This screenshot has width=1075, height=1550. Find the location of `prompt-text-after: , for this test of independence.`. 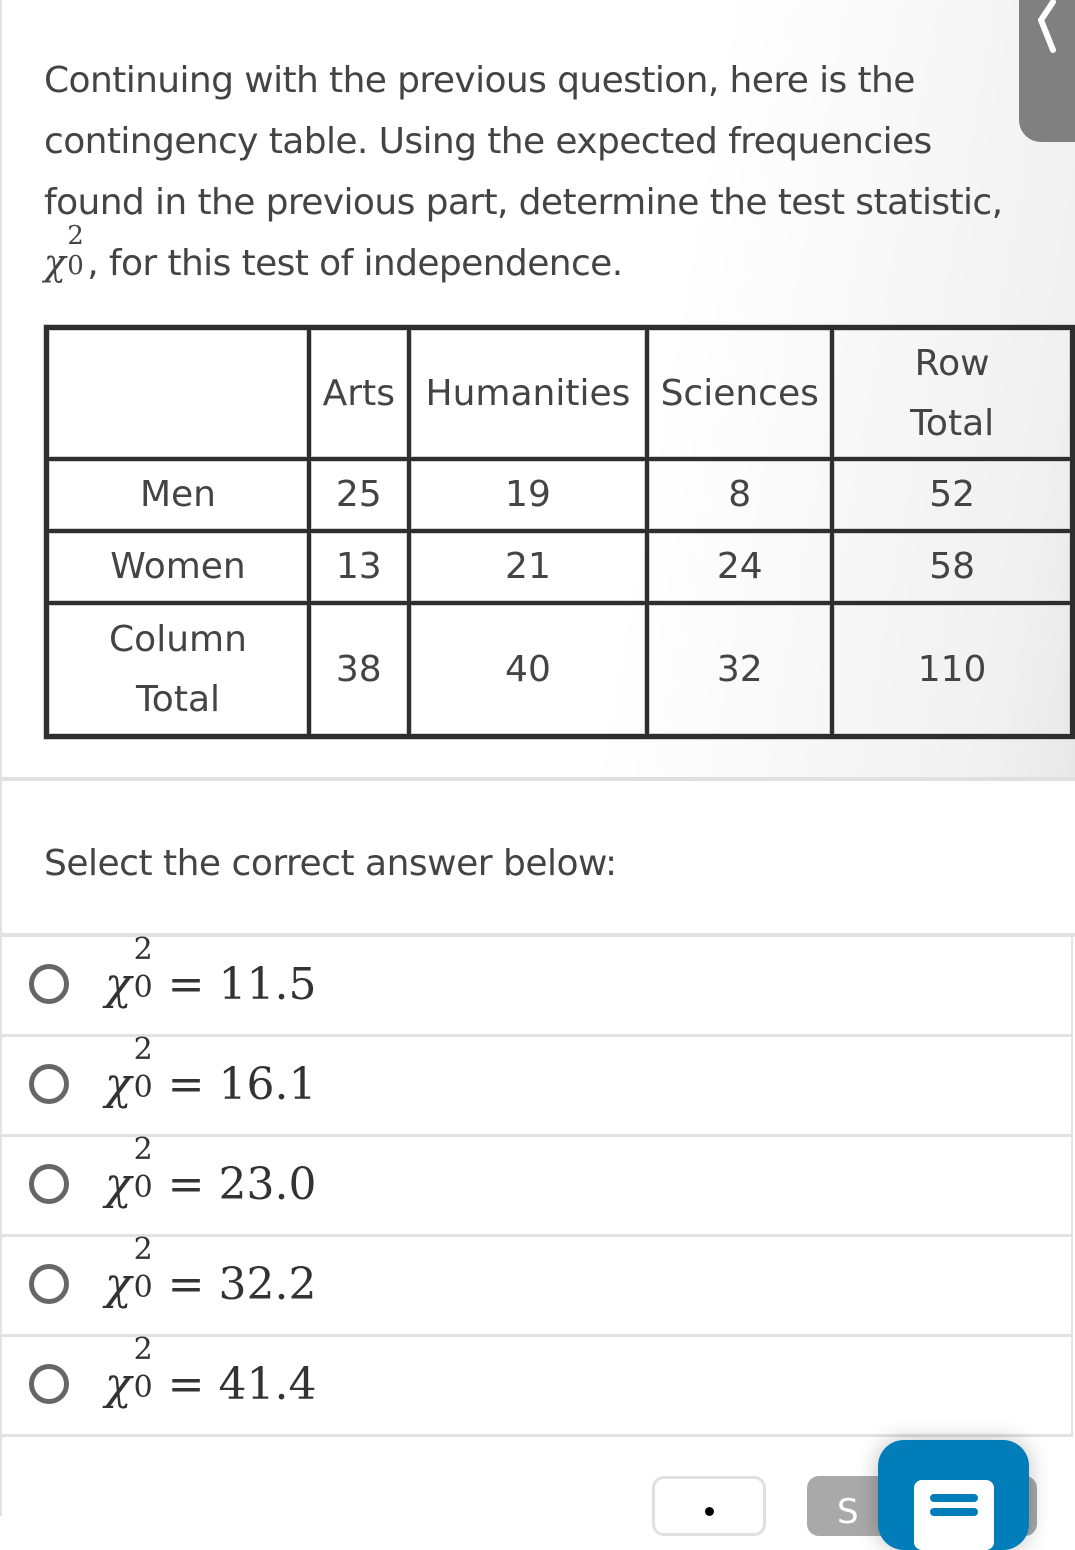

prompt-text-after: , for this test of independence. is located at coordinates (355, 263).